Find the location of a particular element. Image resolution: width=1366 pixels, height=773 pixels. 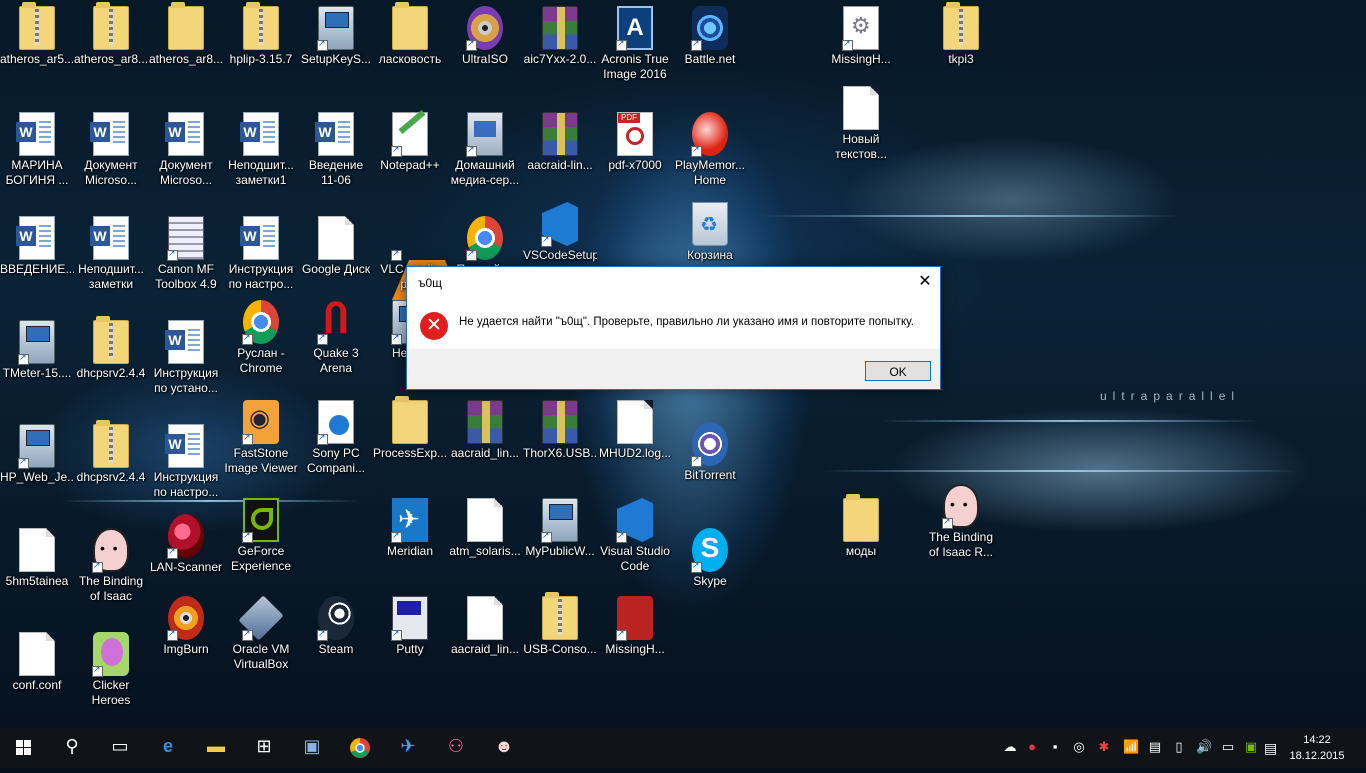

desktop-icon: ImgBurn is located at coordinates (186, 640).